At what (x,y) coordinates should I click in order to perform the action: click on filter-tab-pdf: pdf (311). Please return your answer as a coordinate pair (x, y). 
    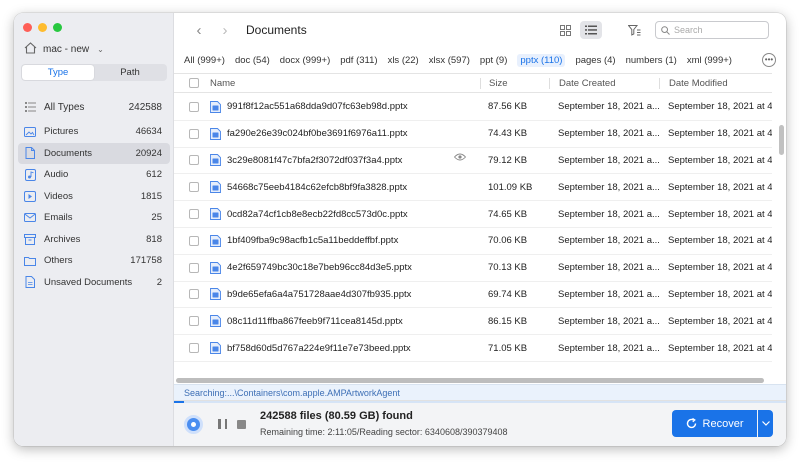
    Looking at the image, I should click on (358, 60).